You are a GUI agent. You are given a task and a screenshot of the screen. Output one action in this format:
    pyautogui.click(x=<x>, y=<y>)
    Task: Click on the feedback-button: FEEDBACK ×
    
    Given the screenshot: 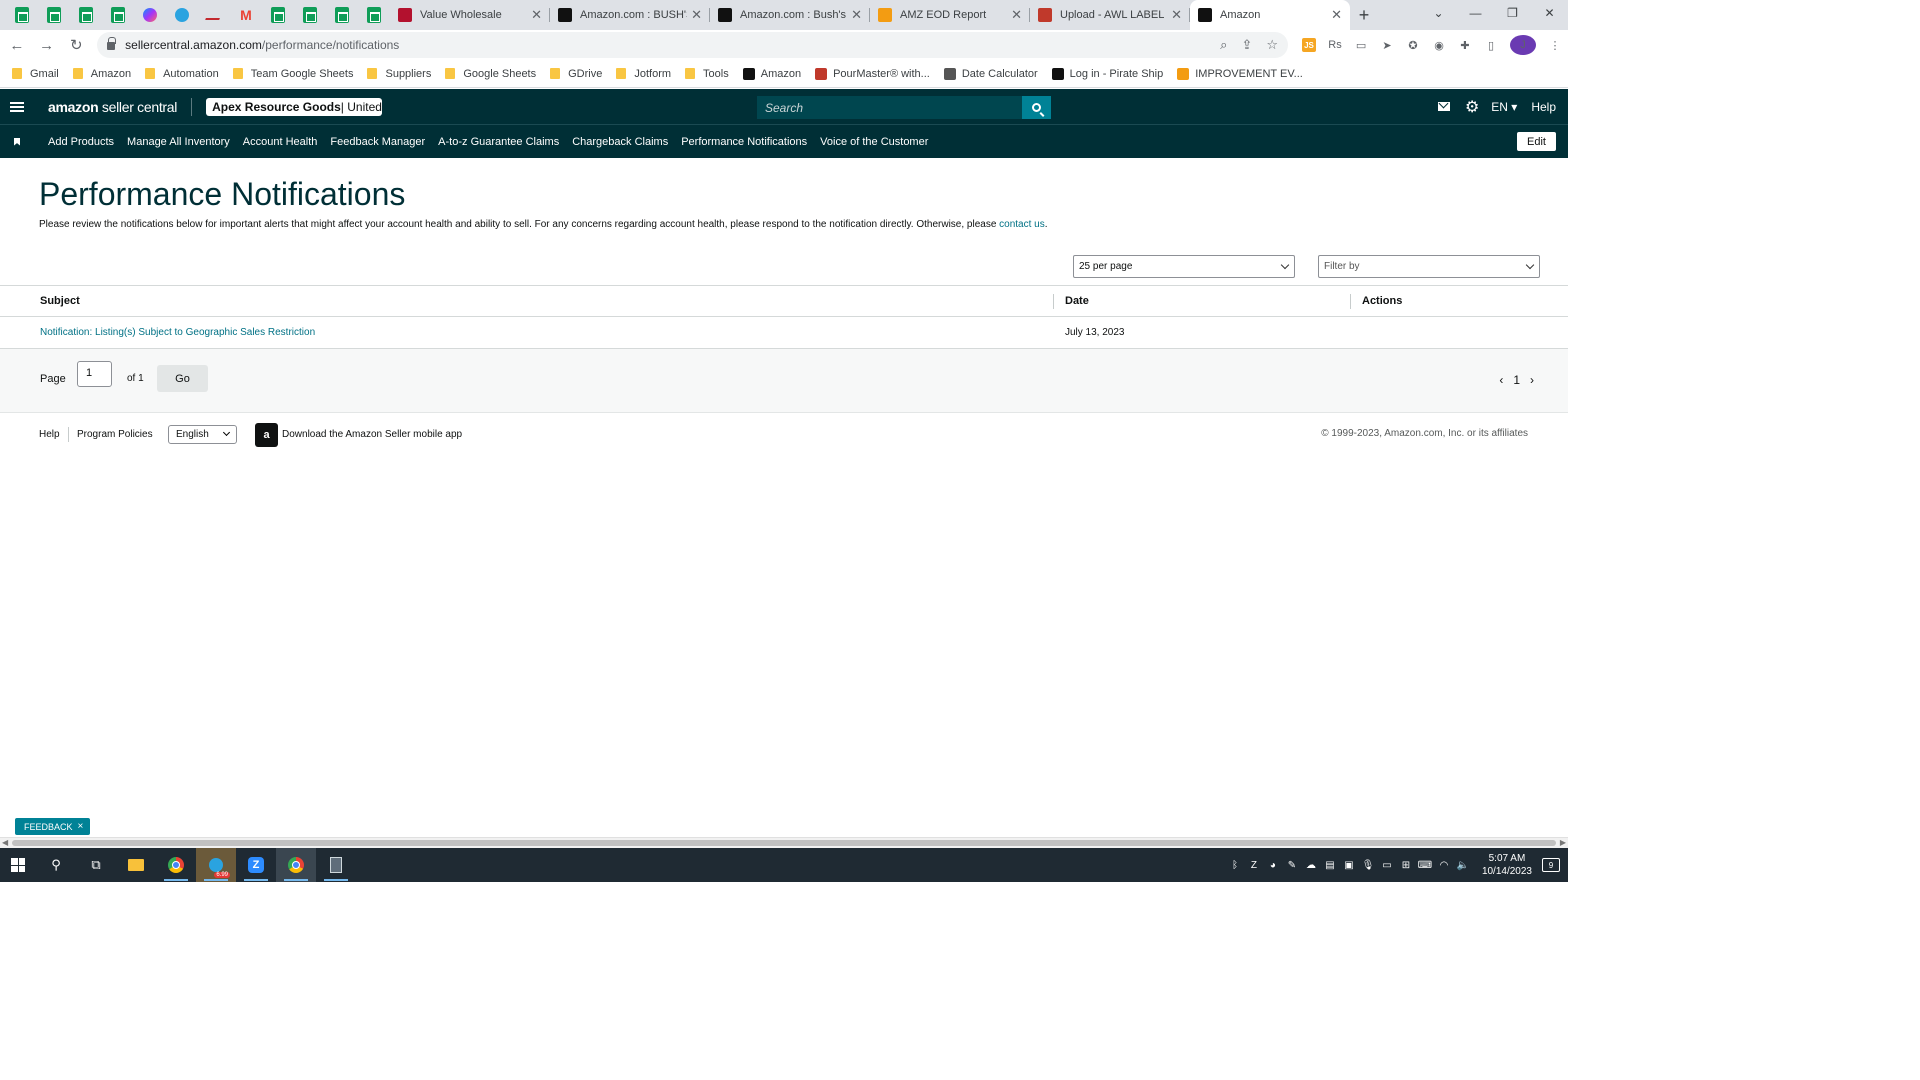 What is the action you would take?
    pyautogui.click(x=53, y=826)
    